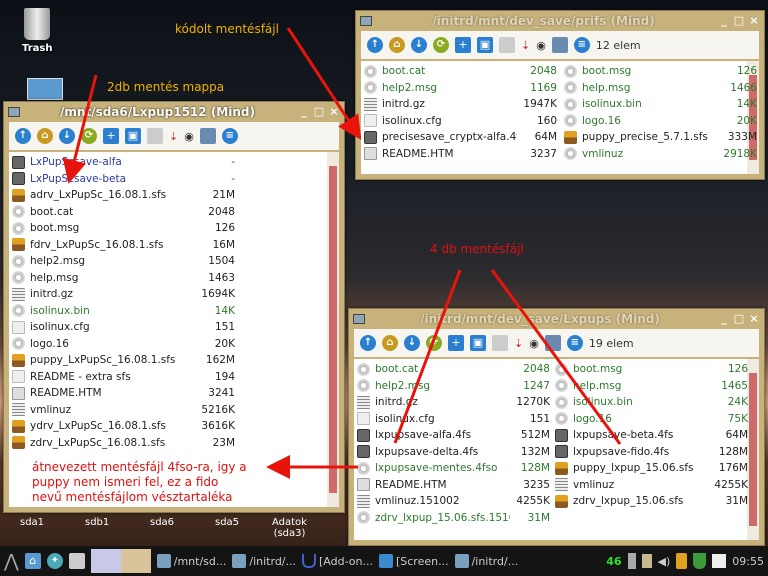  I want to click on clock: 09:55, so click(748, 561).